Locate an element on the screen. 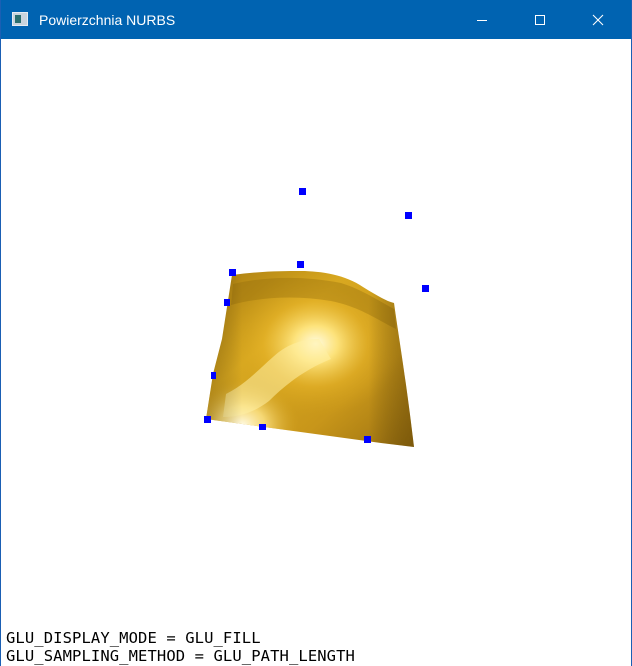 This screenshot has width=632, height=666. title-bar: Powierzchnia NURBS is located at coordinates (316, 19).